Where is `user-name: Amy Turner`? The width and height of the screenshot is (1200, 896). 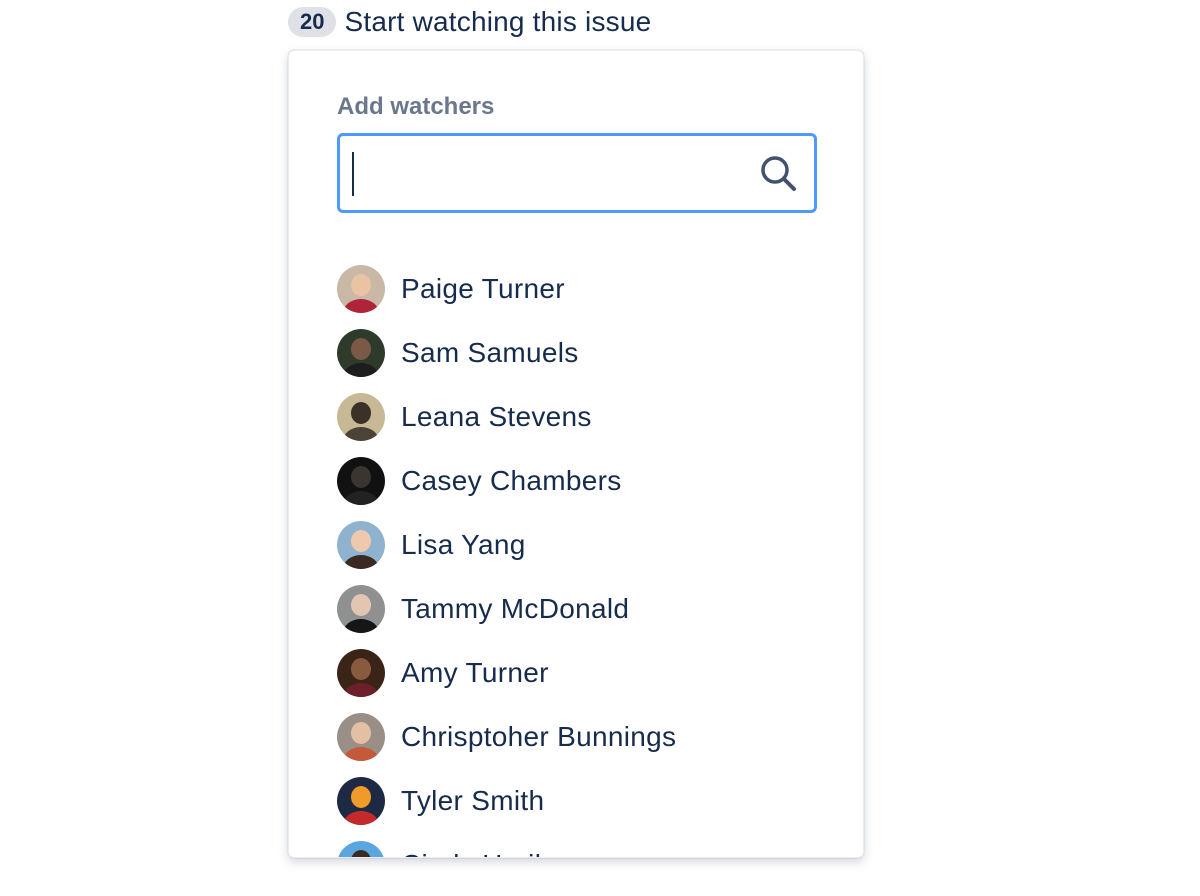 user-name: Amy Turner is located at coordinates (475, 672).